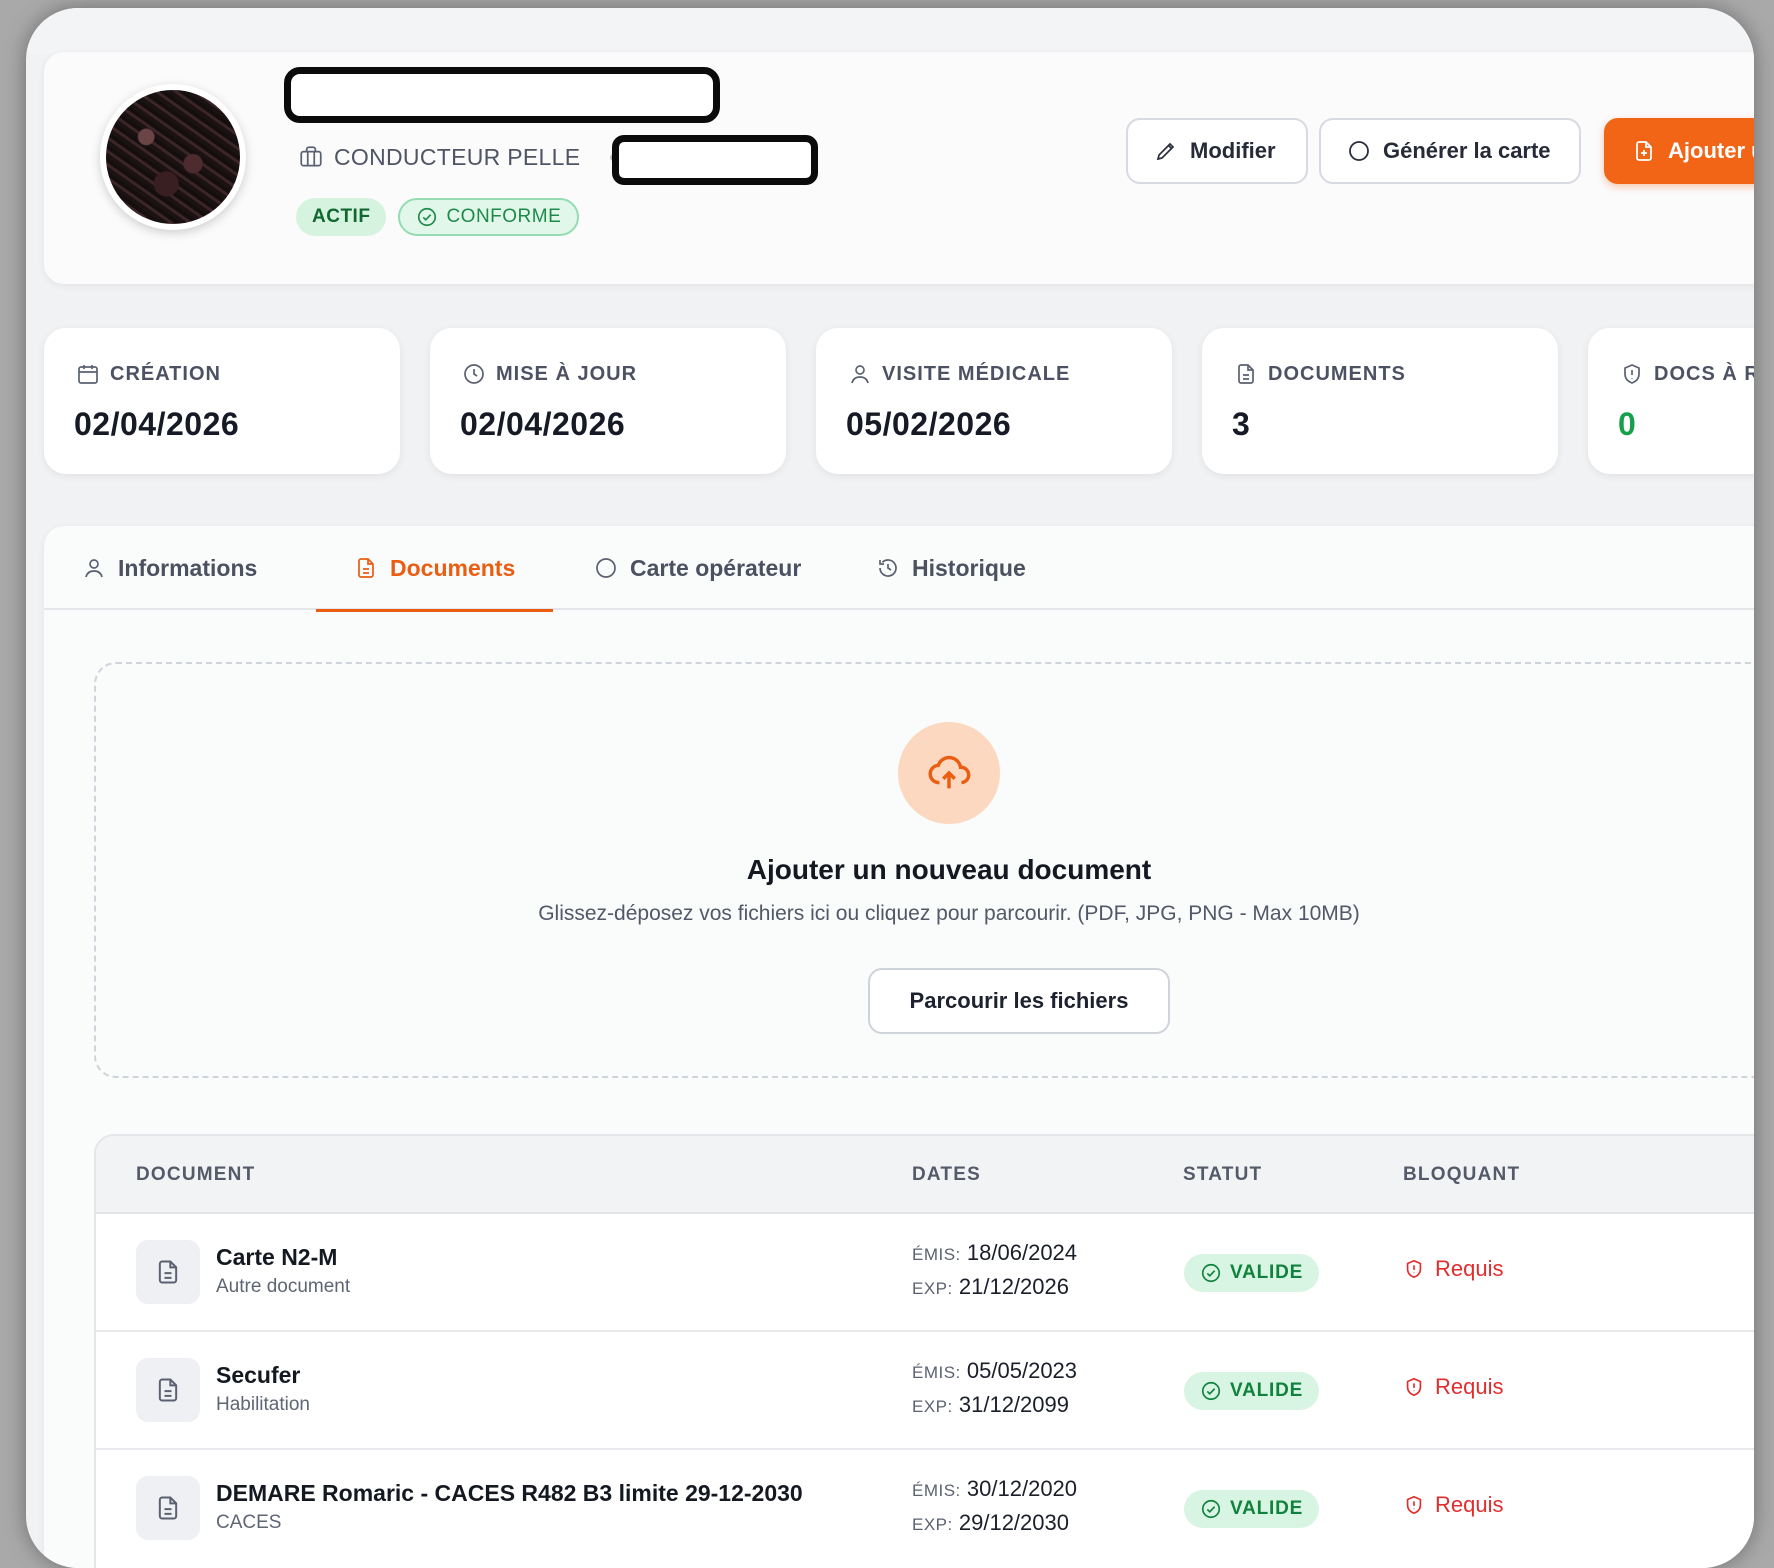 The image size is (1774, 1568). Describe the element at coordinates (1013, 1522) in the screenshot. I see `exp-value: 29/12/2030` at that location.